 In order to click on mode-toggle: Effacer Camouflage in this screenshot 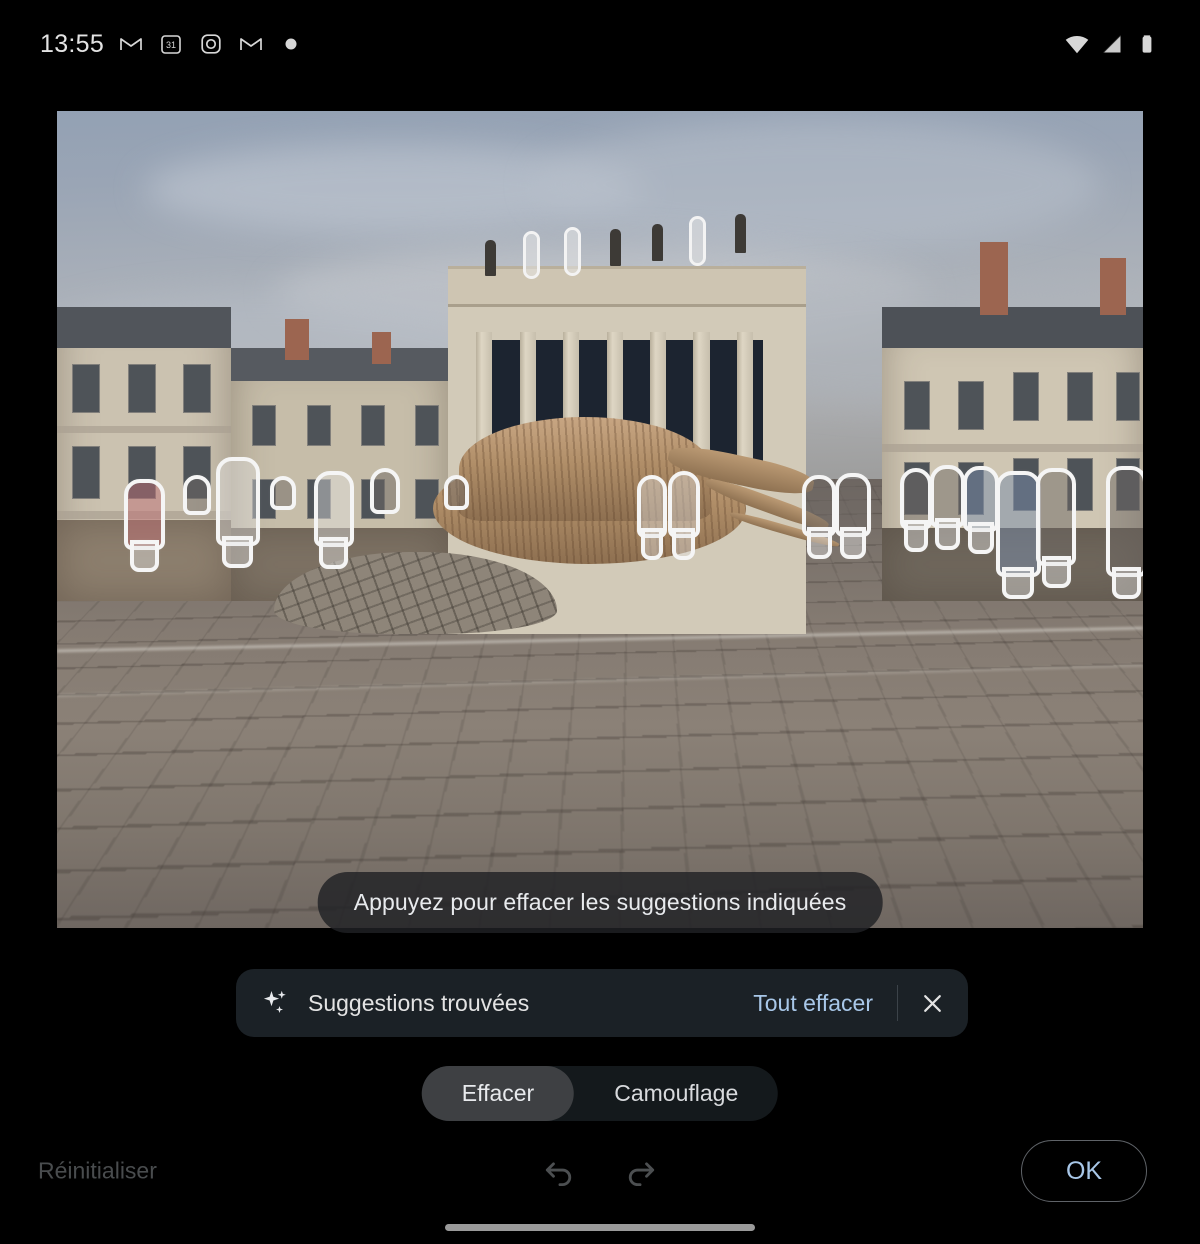, I will do `click(600, 1093)`.